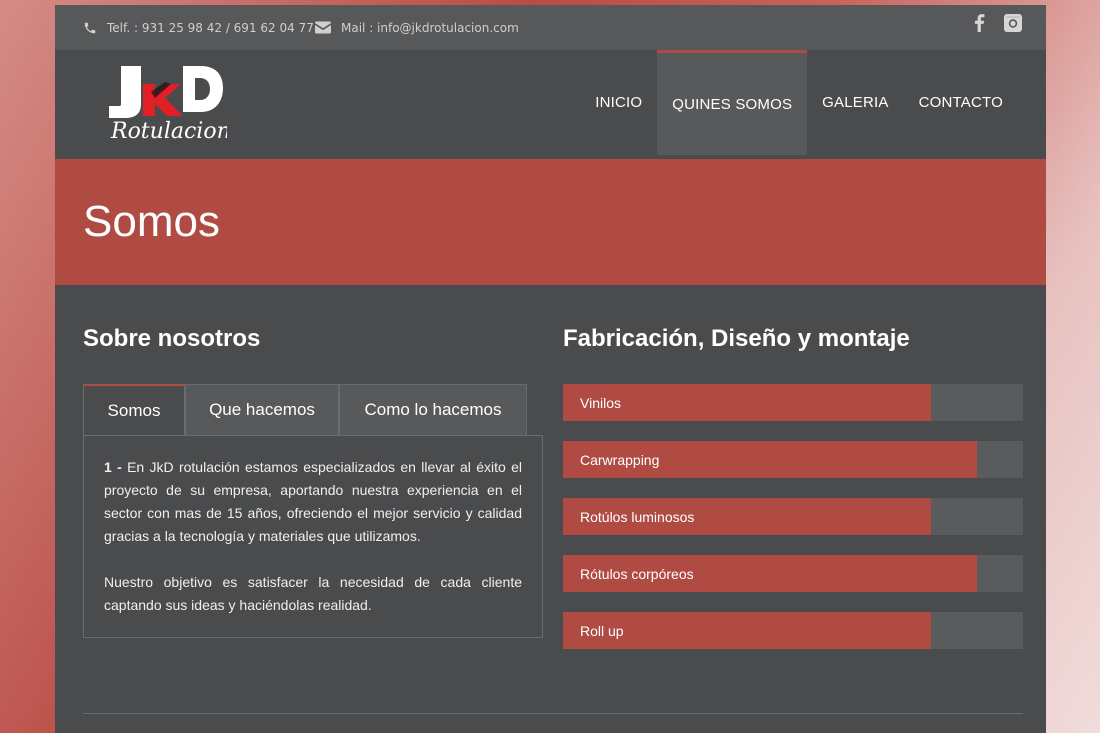 The height and width of the screenshot is (733, 1100). I want to click on nav-item-quines-somos: QUINES SOMOS, so click(732, 102).